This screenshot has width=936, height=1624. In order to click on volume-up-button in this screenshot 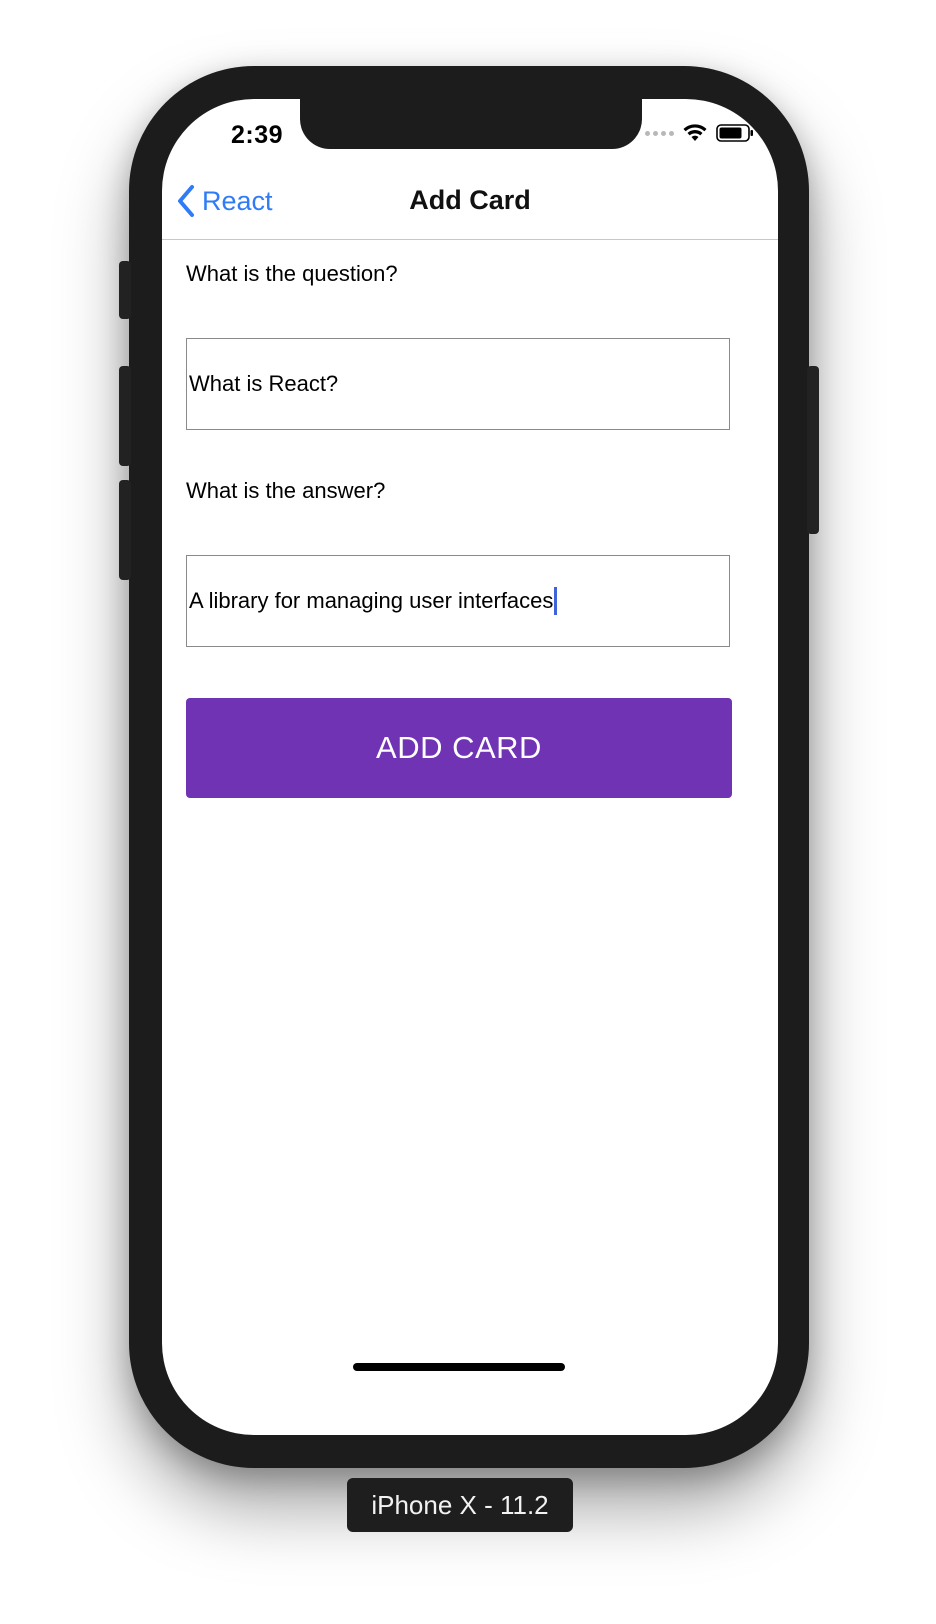, I will do `click(125, 416)`.